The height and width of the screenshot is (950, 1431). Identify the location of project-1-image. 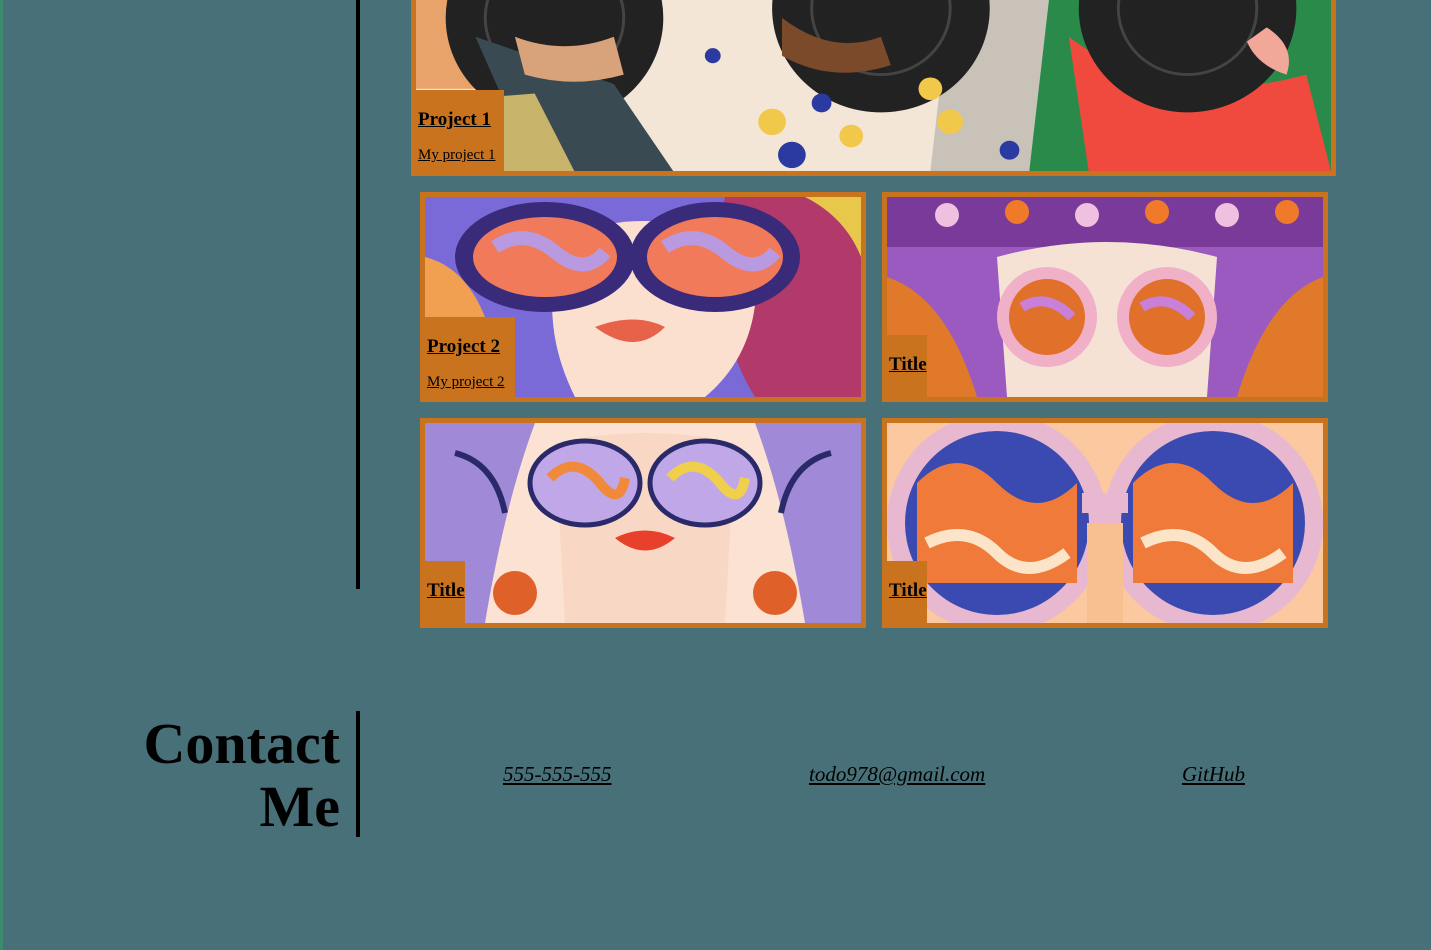
(873, 85).